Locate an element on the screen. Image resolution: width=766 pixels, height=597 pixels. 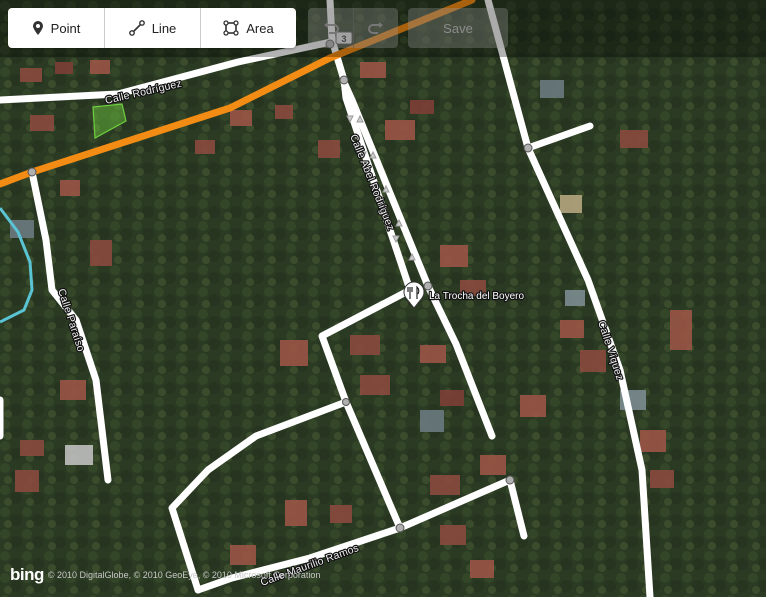
point-marker-icon is located at coordinates (38, 28).